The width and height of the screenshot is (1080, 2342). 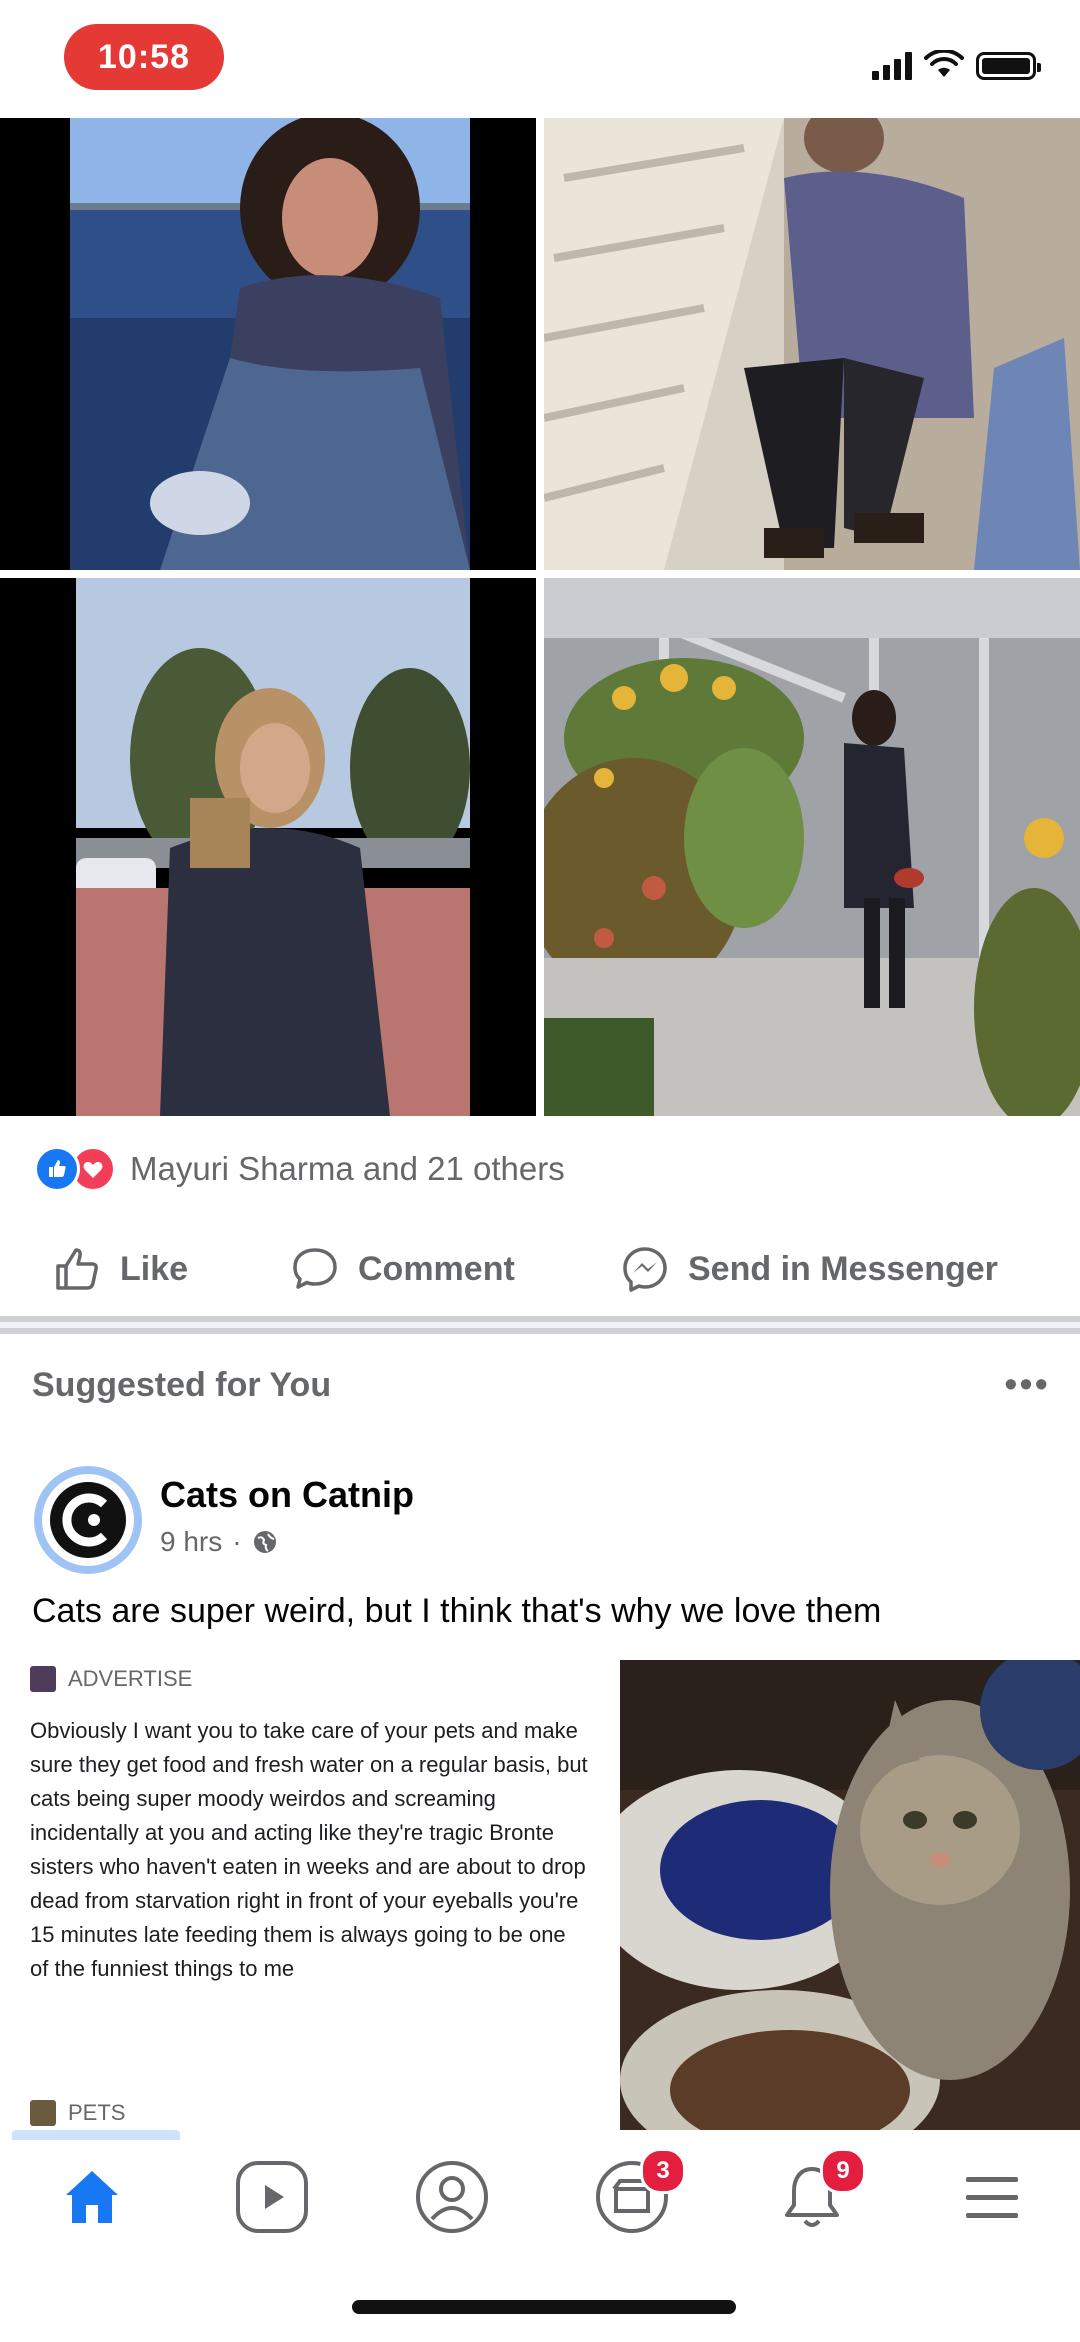 What do you see at coordinates (944, 63) in the screenshot?
I see `wifi-icon` at bounding box center [944, 63].